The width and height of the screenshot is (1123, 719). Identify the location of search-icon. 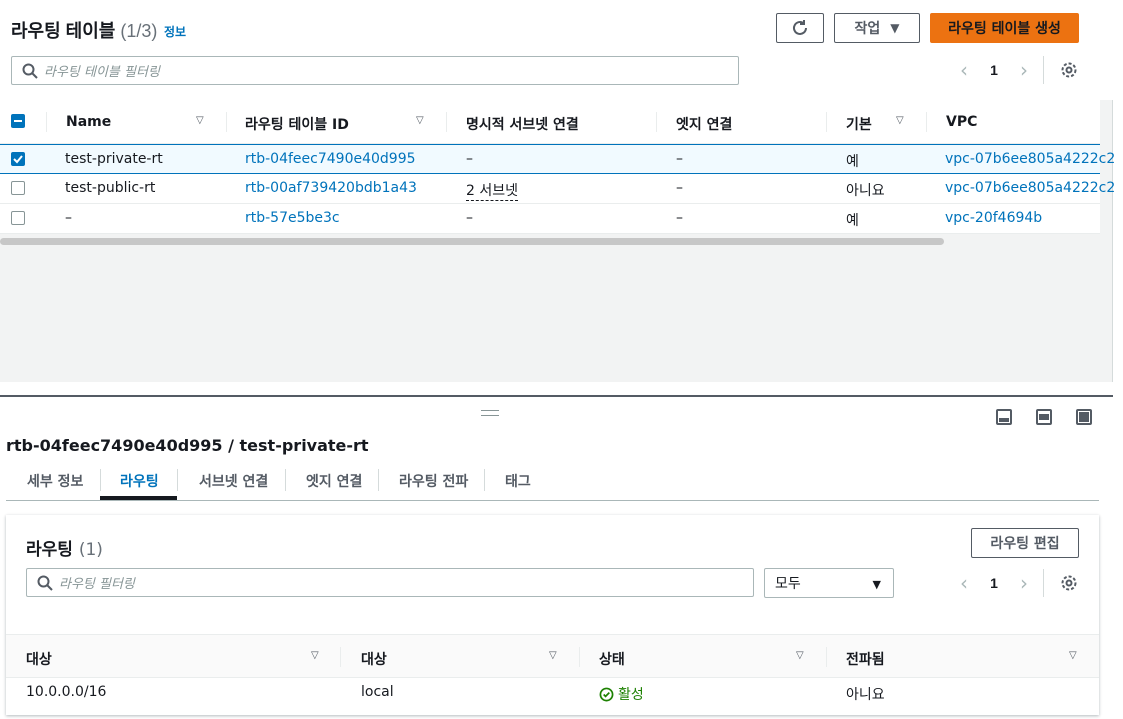
(45, 583).